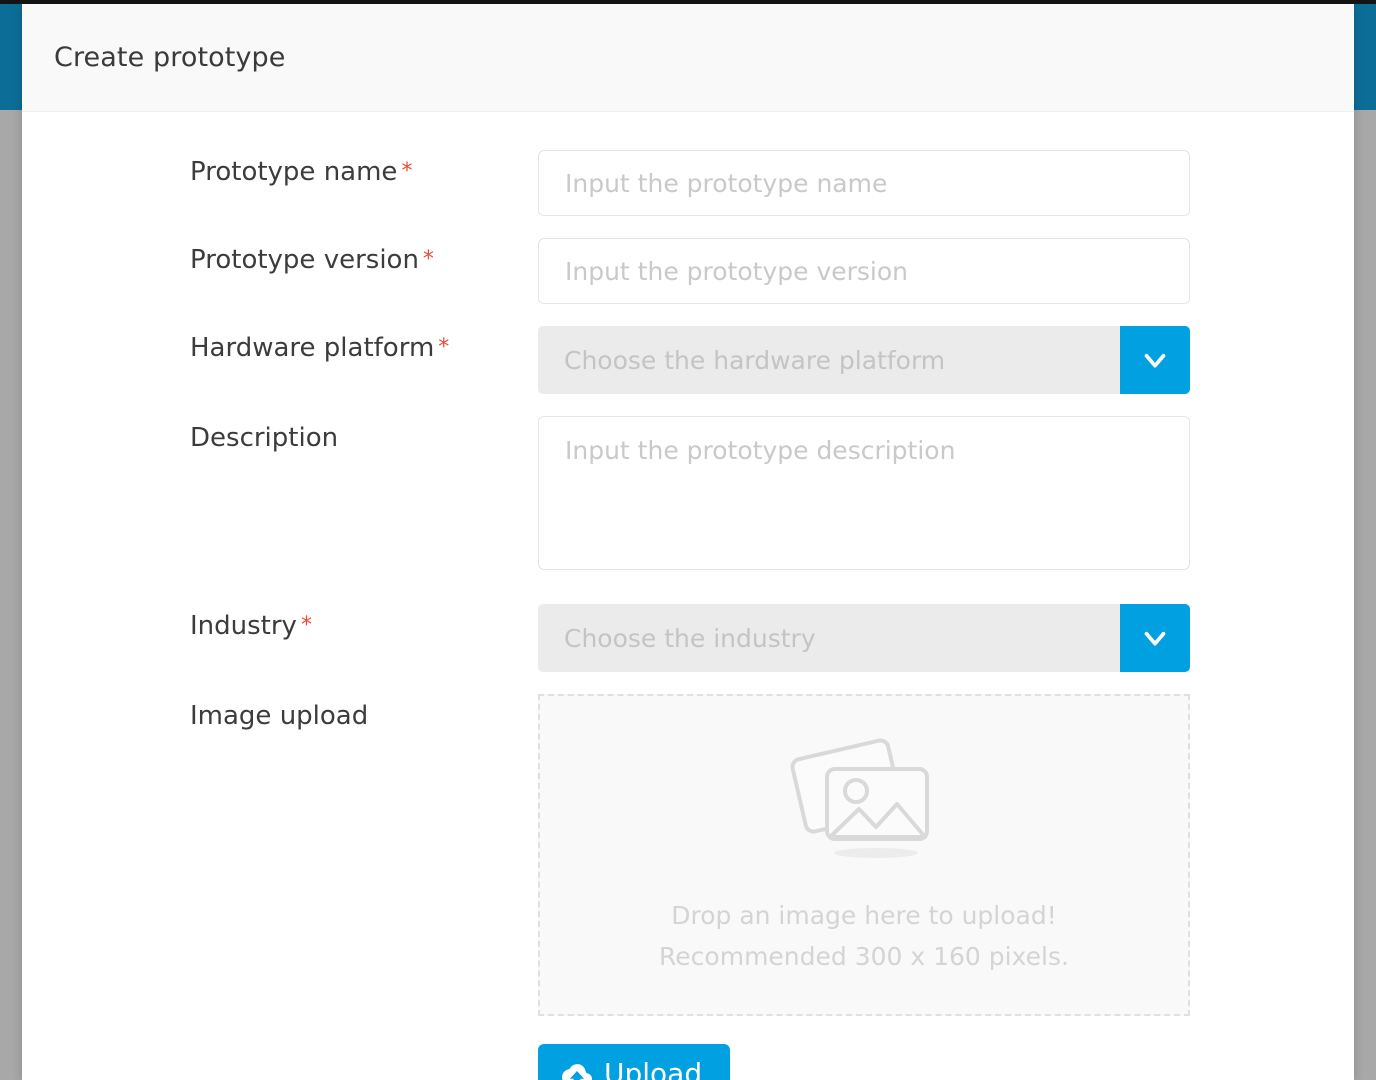 The height and width of the screenshot is (1080, 1376). Describe the element at coordinates (11, 595) in the screenshot. I see `backdrop-overlay-left` at that location.